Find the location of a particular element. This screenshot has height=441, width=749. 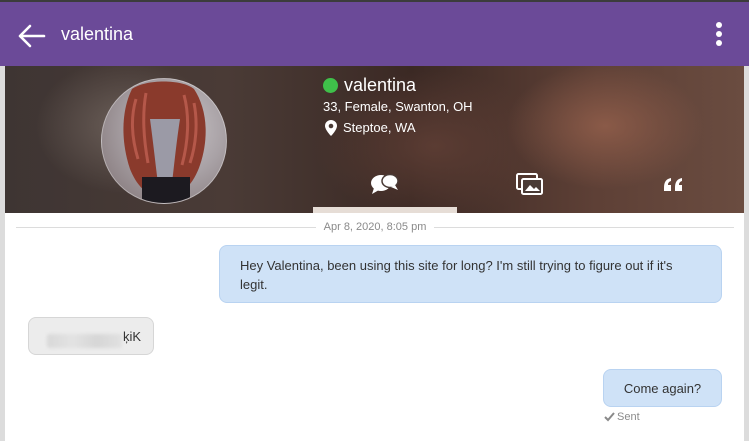

more-vertical-icon is located at coordinates (719, 25).